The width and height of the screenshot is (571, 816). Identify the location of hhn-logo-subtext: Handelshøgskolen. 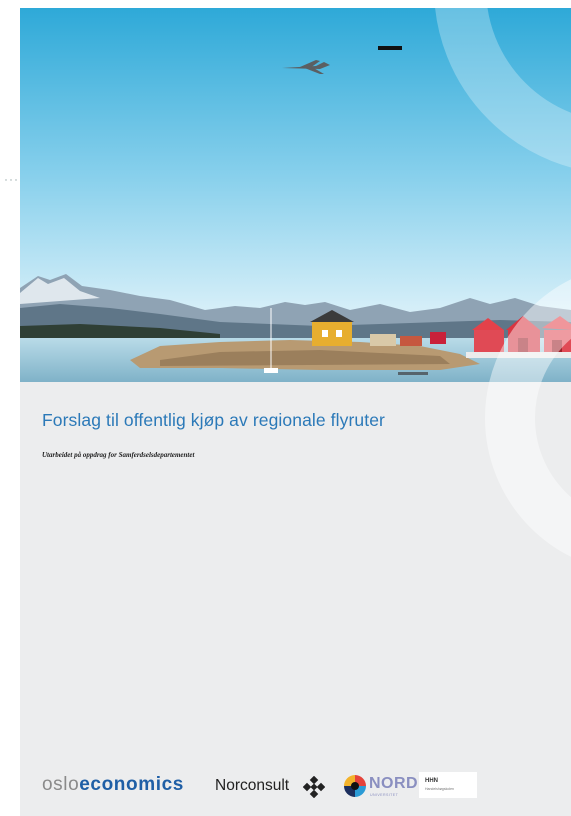
(439, 789).